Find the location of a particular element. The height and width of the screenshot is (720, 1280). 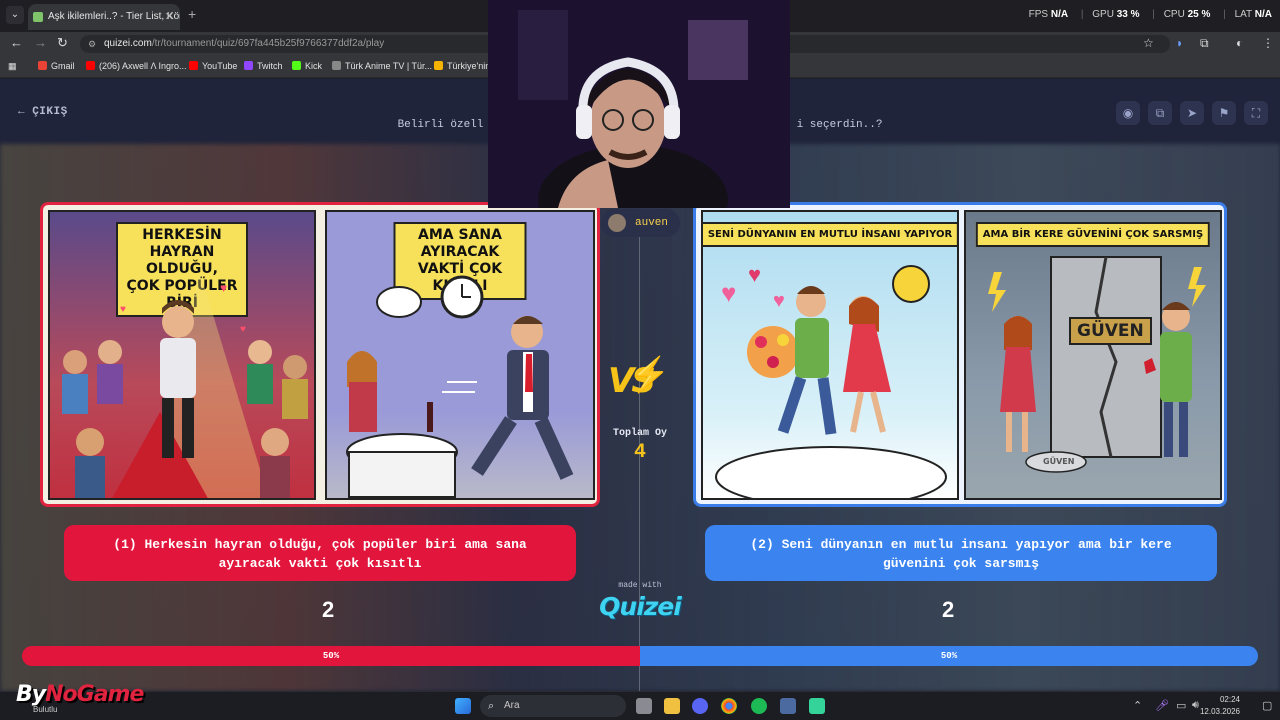

user-name: auven is located at coordinates (652, 223).